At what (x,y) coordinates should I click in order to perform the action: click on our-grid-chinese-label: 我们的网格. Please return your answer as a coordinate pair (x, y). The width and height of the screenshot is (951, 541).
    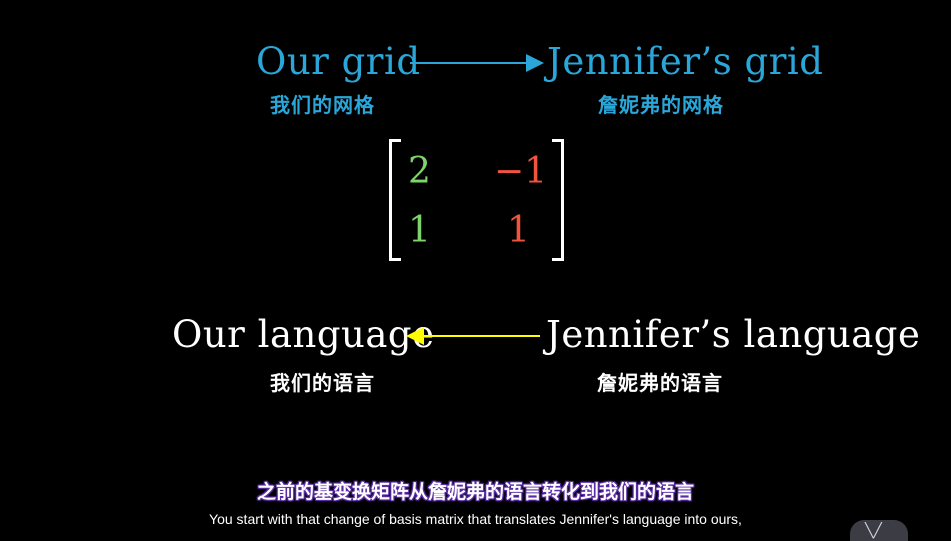
    Looking at the image, I should click on (322, 105).